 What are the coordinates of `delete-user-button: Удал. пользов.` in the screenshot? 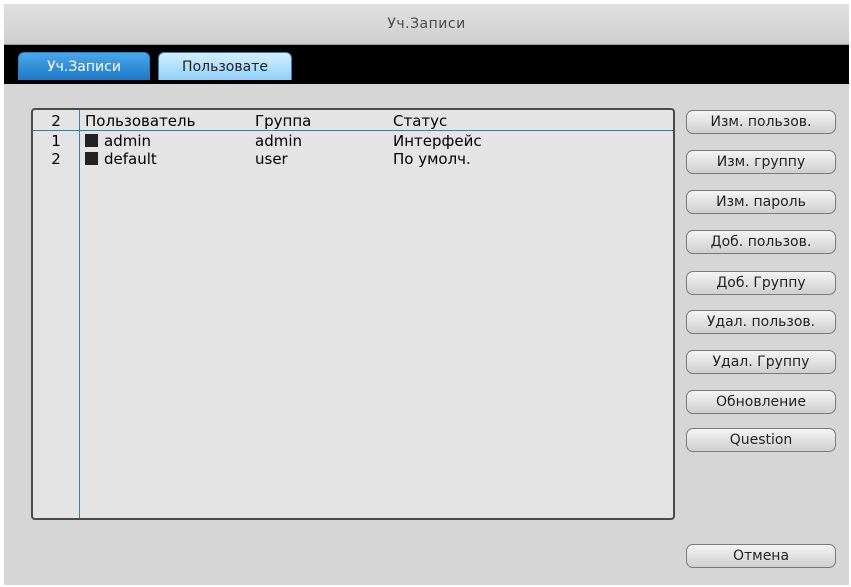 It's located at (761, 322).